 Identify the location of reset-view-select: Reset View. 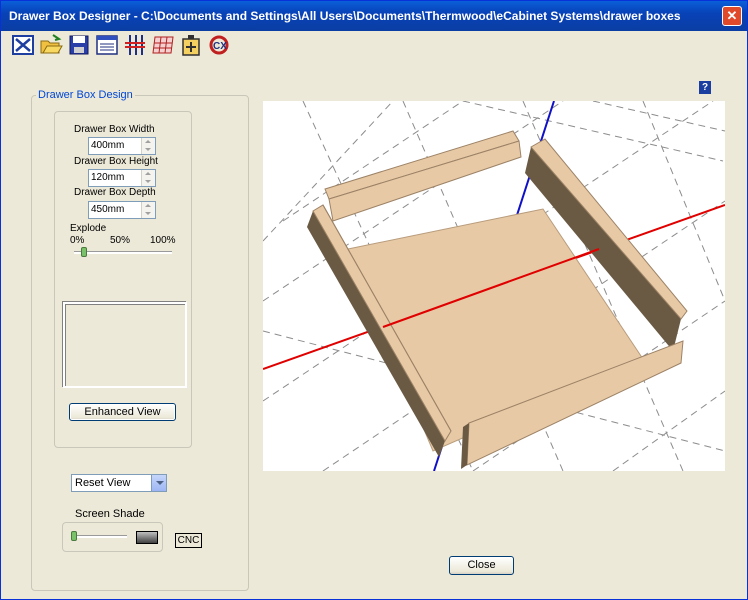
(119, 483).